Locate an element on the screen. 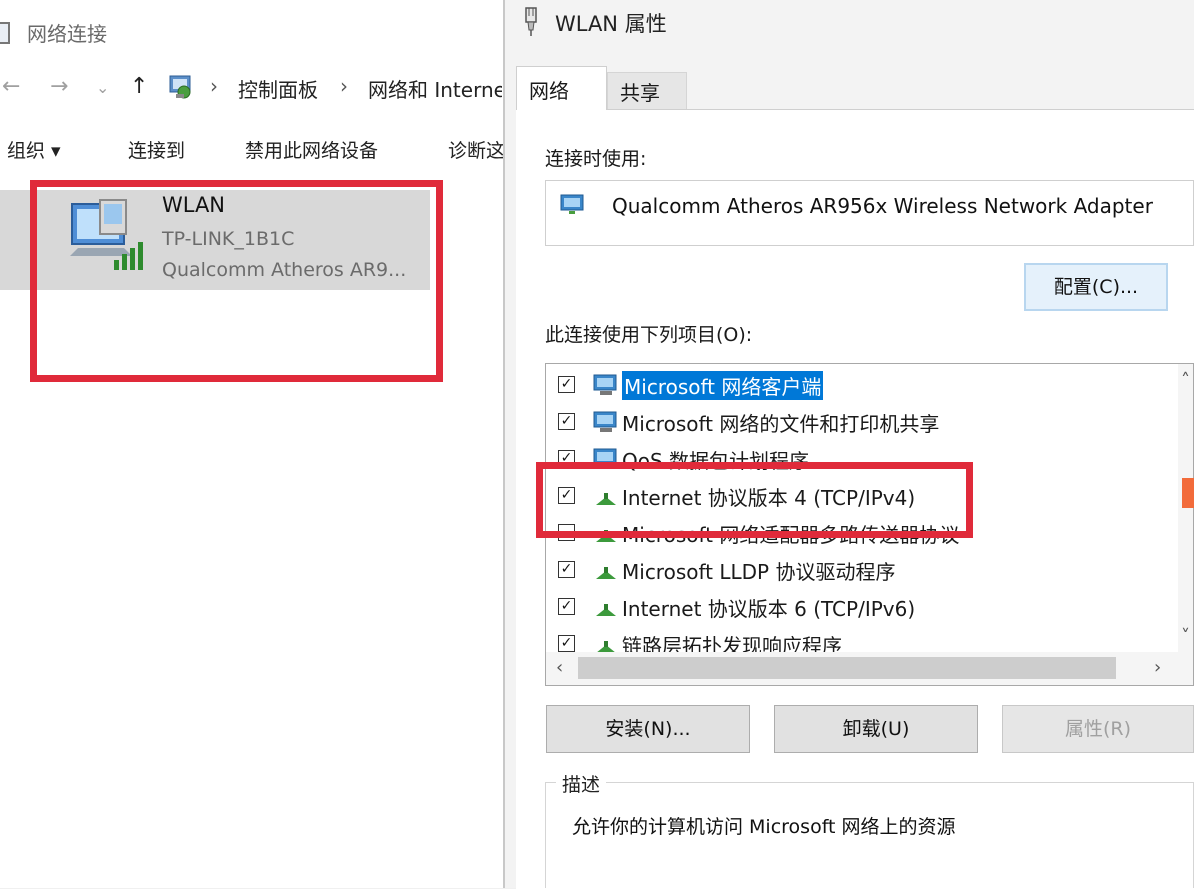 The height and width of the screenshot is (889, 1194). recent-locations-button: ⌄ is located at coordinates (102, 87).